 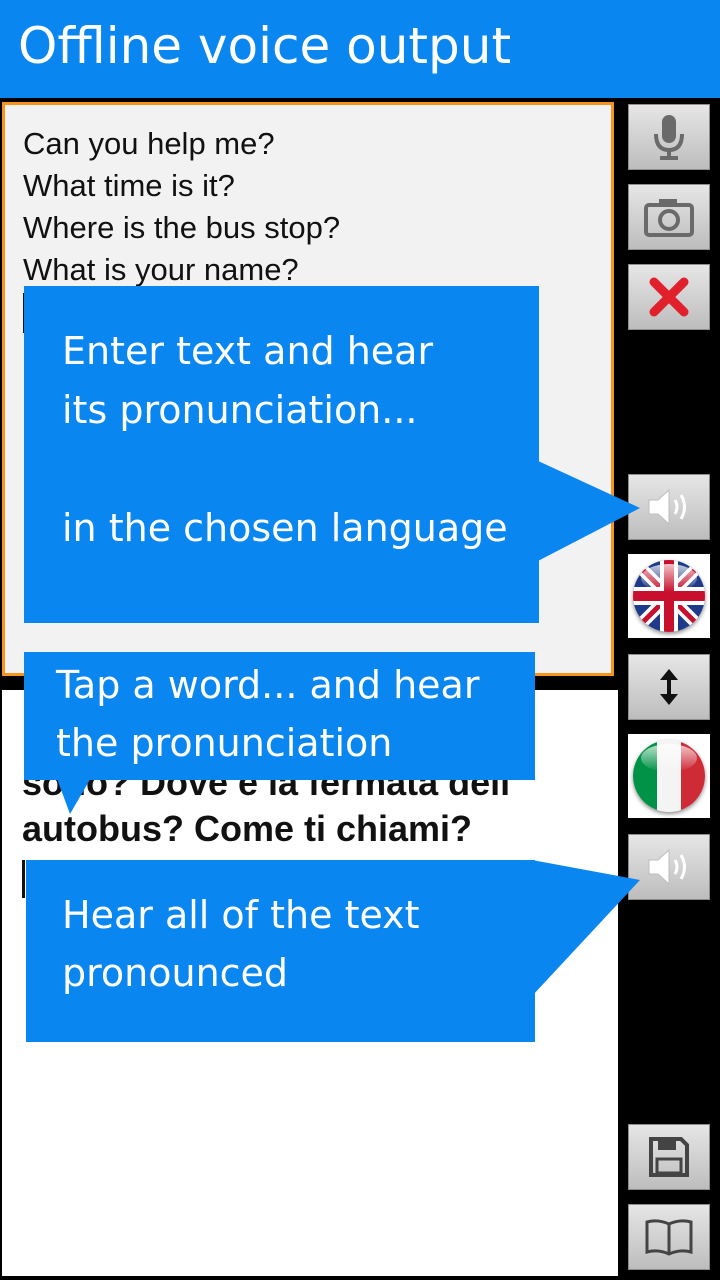 I want to click on microphone-button, so click(x=669, y=137).